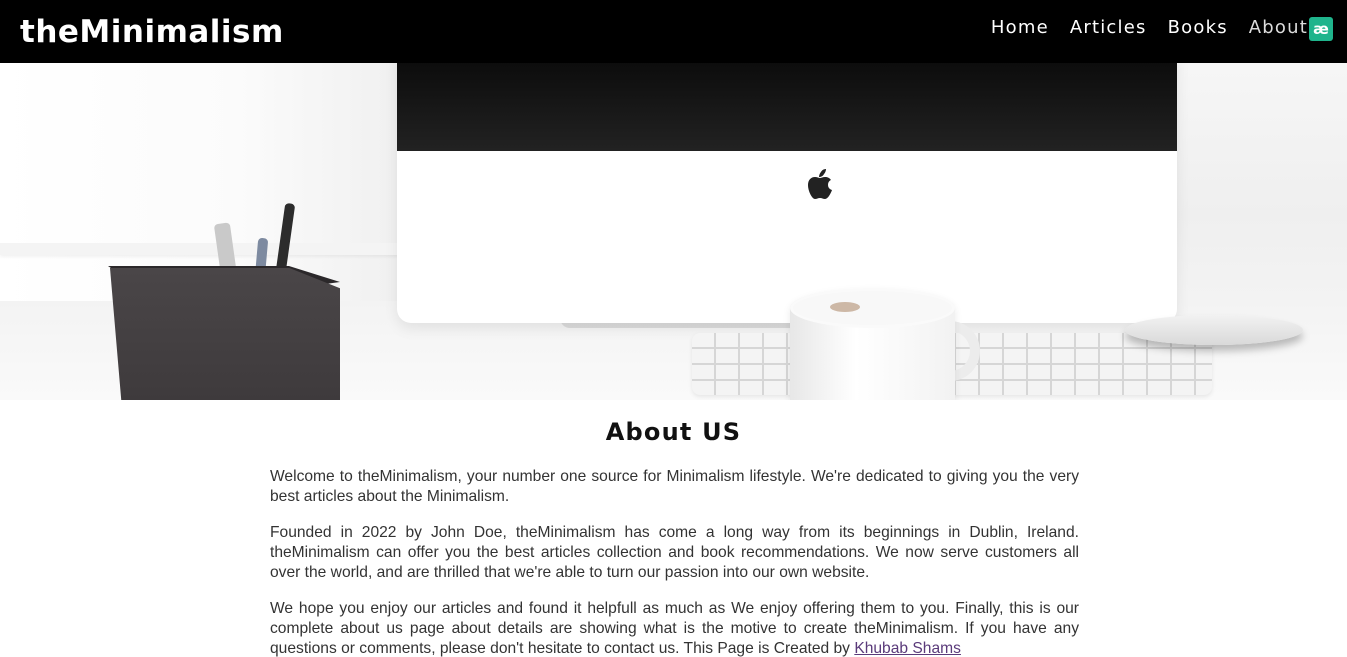 The image size is (1347, 657). What do you see at coordinates (1151, 28) in the screenshot?
I see `nav-links: Home Articles Books About æ` at bounding box center [1151, 28].